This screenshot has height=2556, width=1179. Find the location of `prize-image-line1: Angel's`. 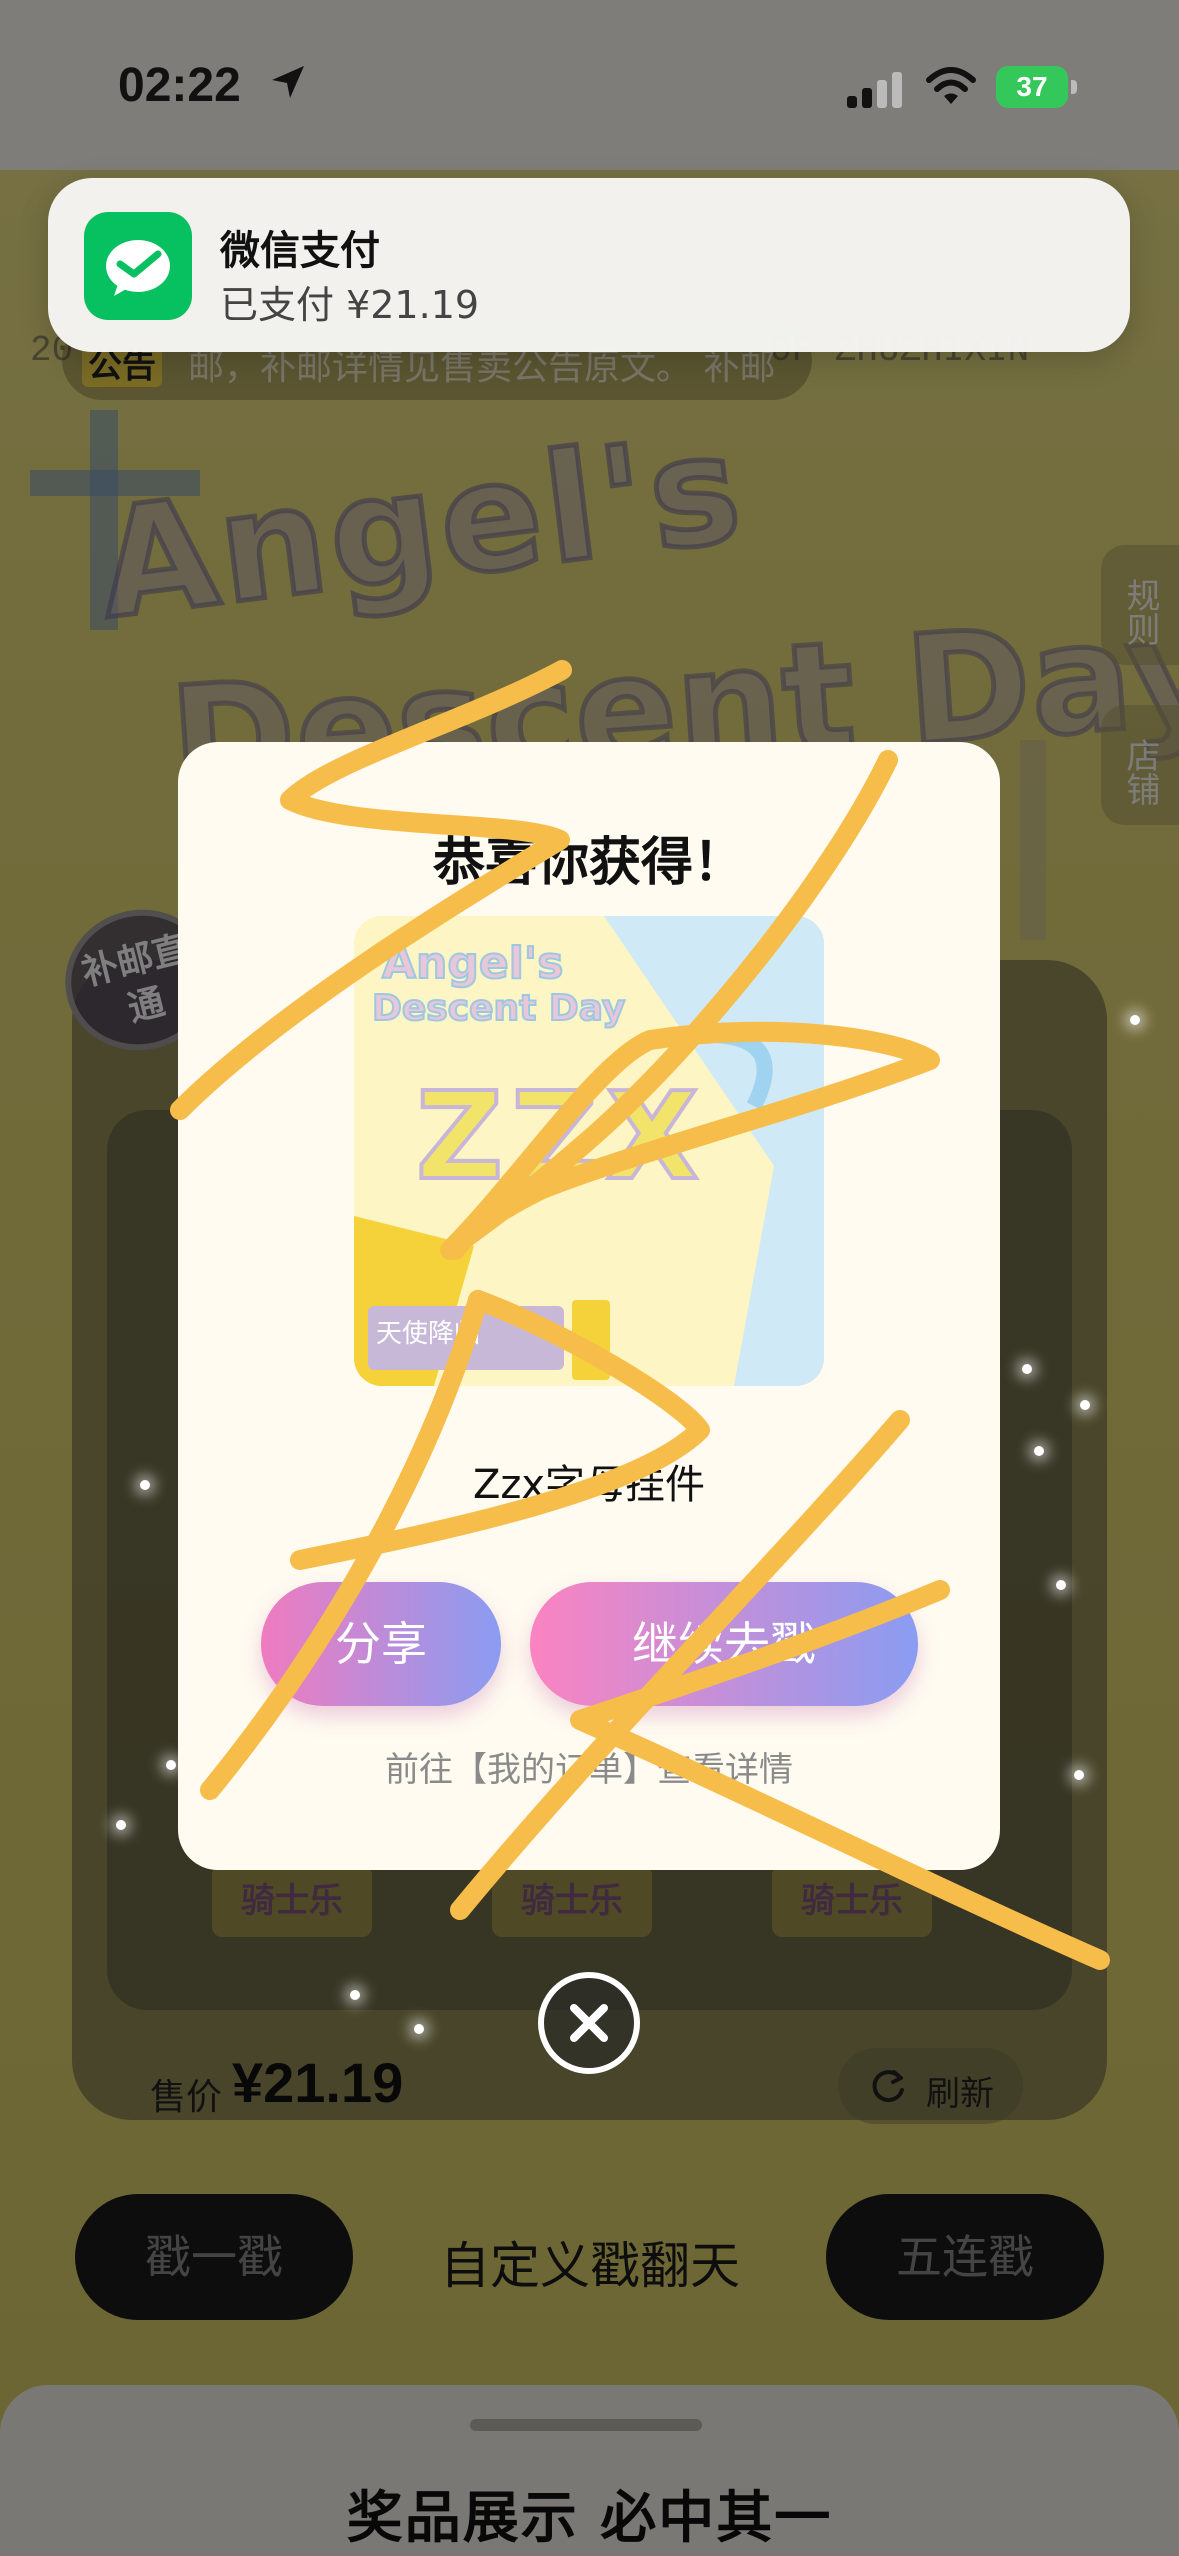

prize-image-line1: Angel's is located at coordinates (472, 963).